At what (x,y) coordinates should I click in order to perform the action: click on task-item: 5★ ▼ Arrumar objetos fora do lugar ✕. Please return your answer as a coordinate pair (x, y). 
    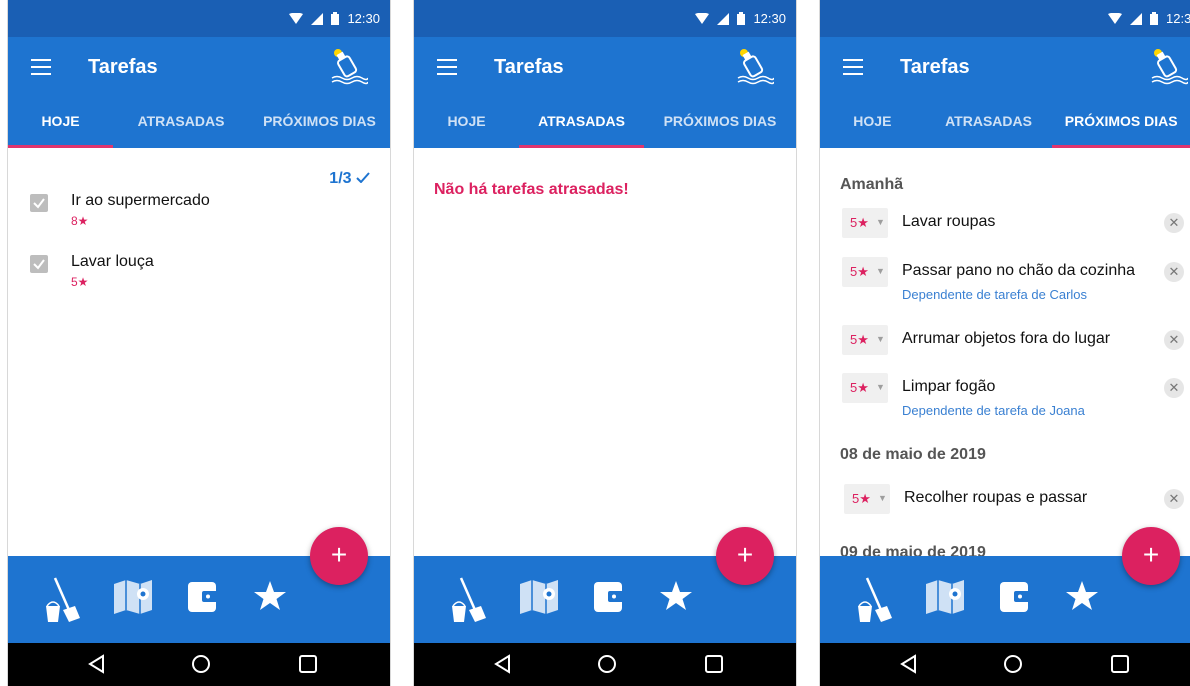
    Looking at the image, I should click on (1016, 340).